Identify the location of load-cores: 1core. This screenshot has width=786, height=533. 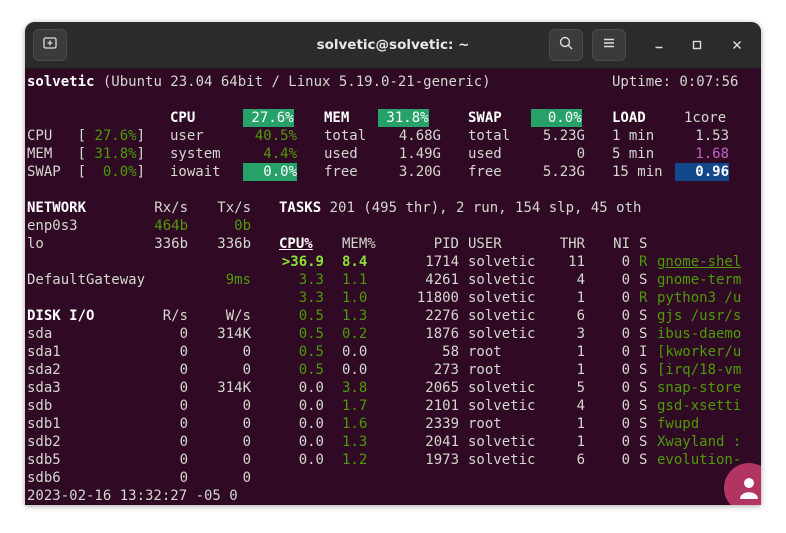
(705, 118).